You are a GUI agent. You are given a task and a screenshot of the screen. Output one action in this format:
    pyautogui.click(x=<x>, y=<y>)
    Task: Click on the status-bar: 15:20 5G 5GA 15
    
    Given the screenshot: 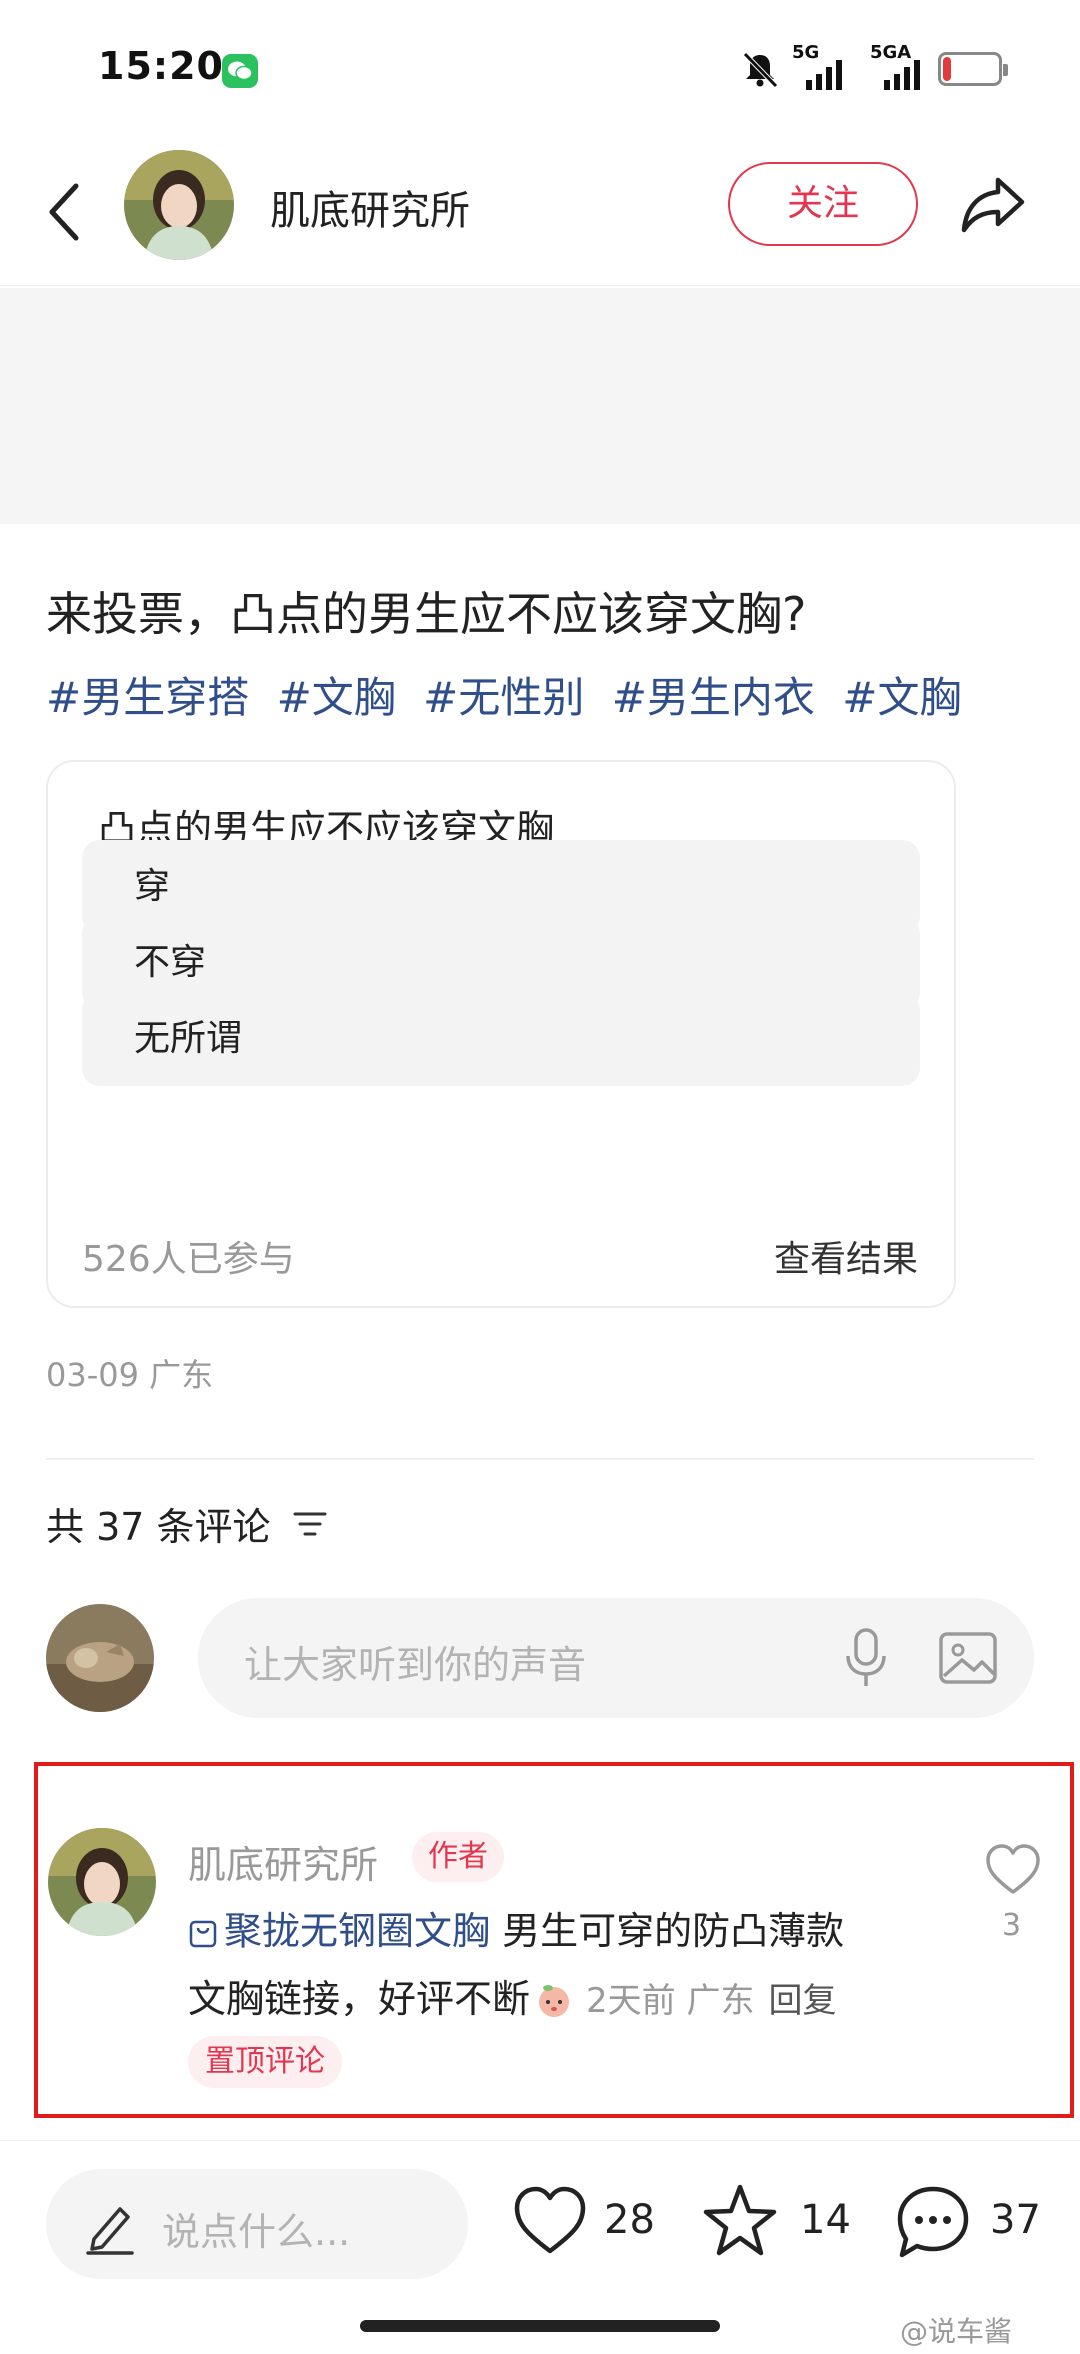 What is the action you would take?
    pyautogui.click(x=540, y=70)
    